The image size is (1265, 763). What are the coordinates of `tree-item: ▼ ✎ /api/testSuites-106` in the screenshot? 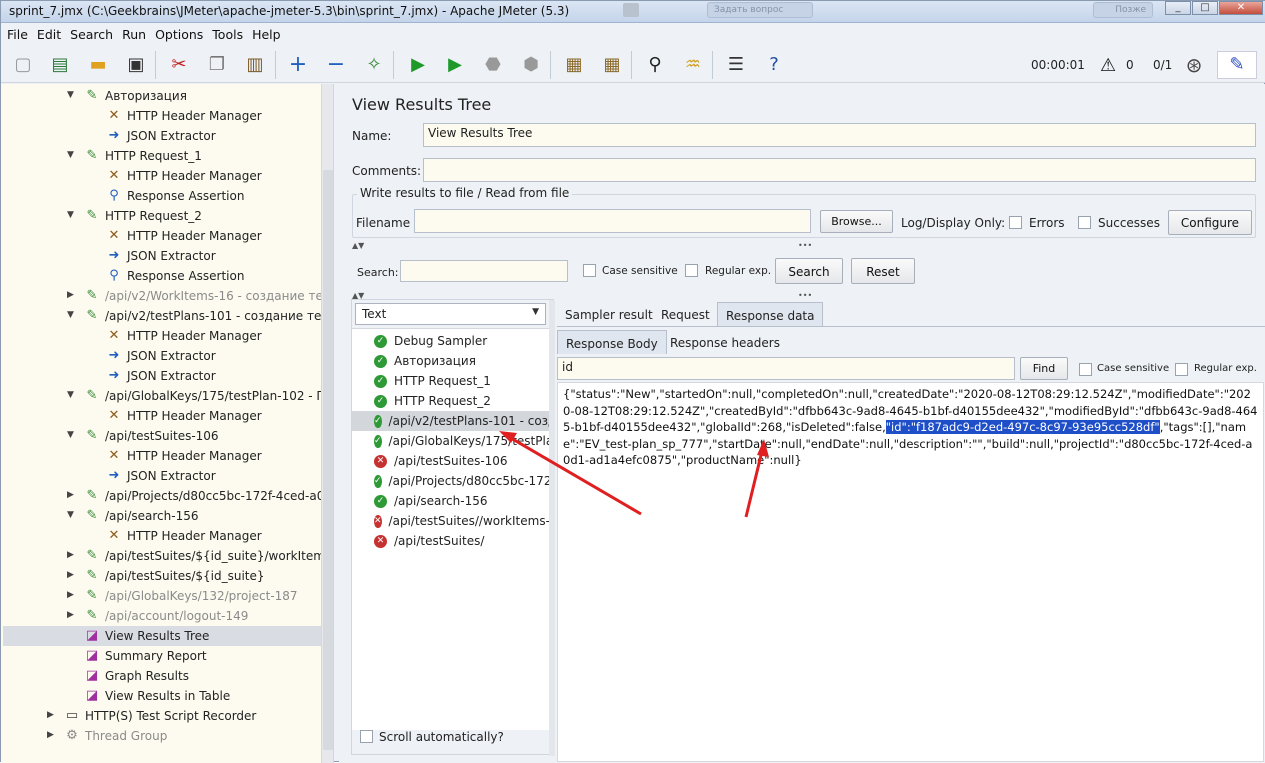 It's located at (143, 436).